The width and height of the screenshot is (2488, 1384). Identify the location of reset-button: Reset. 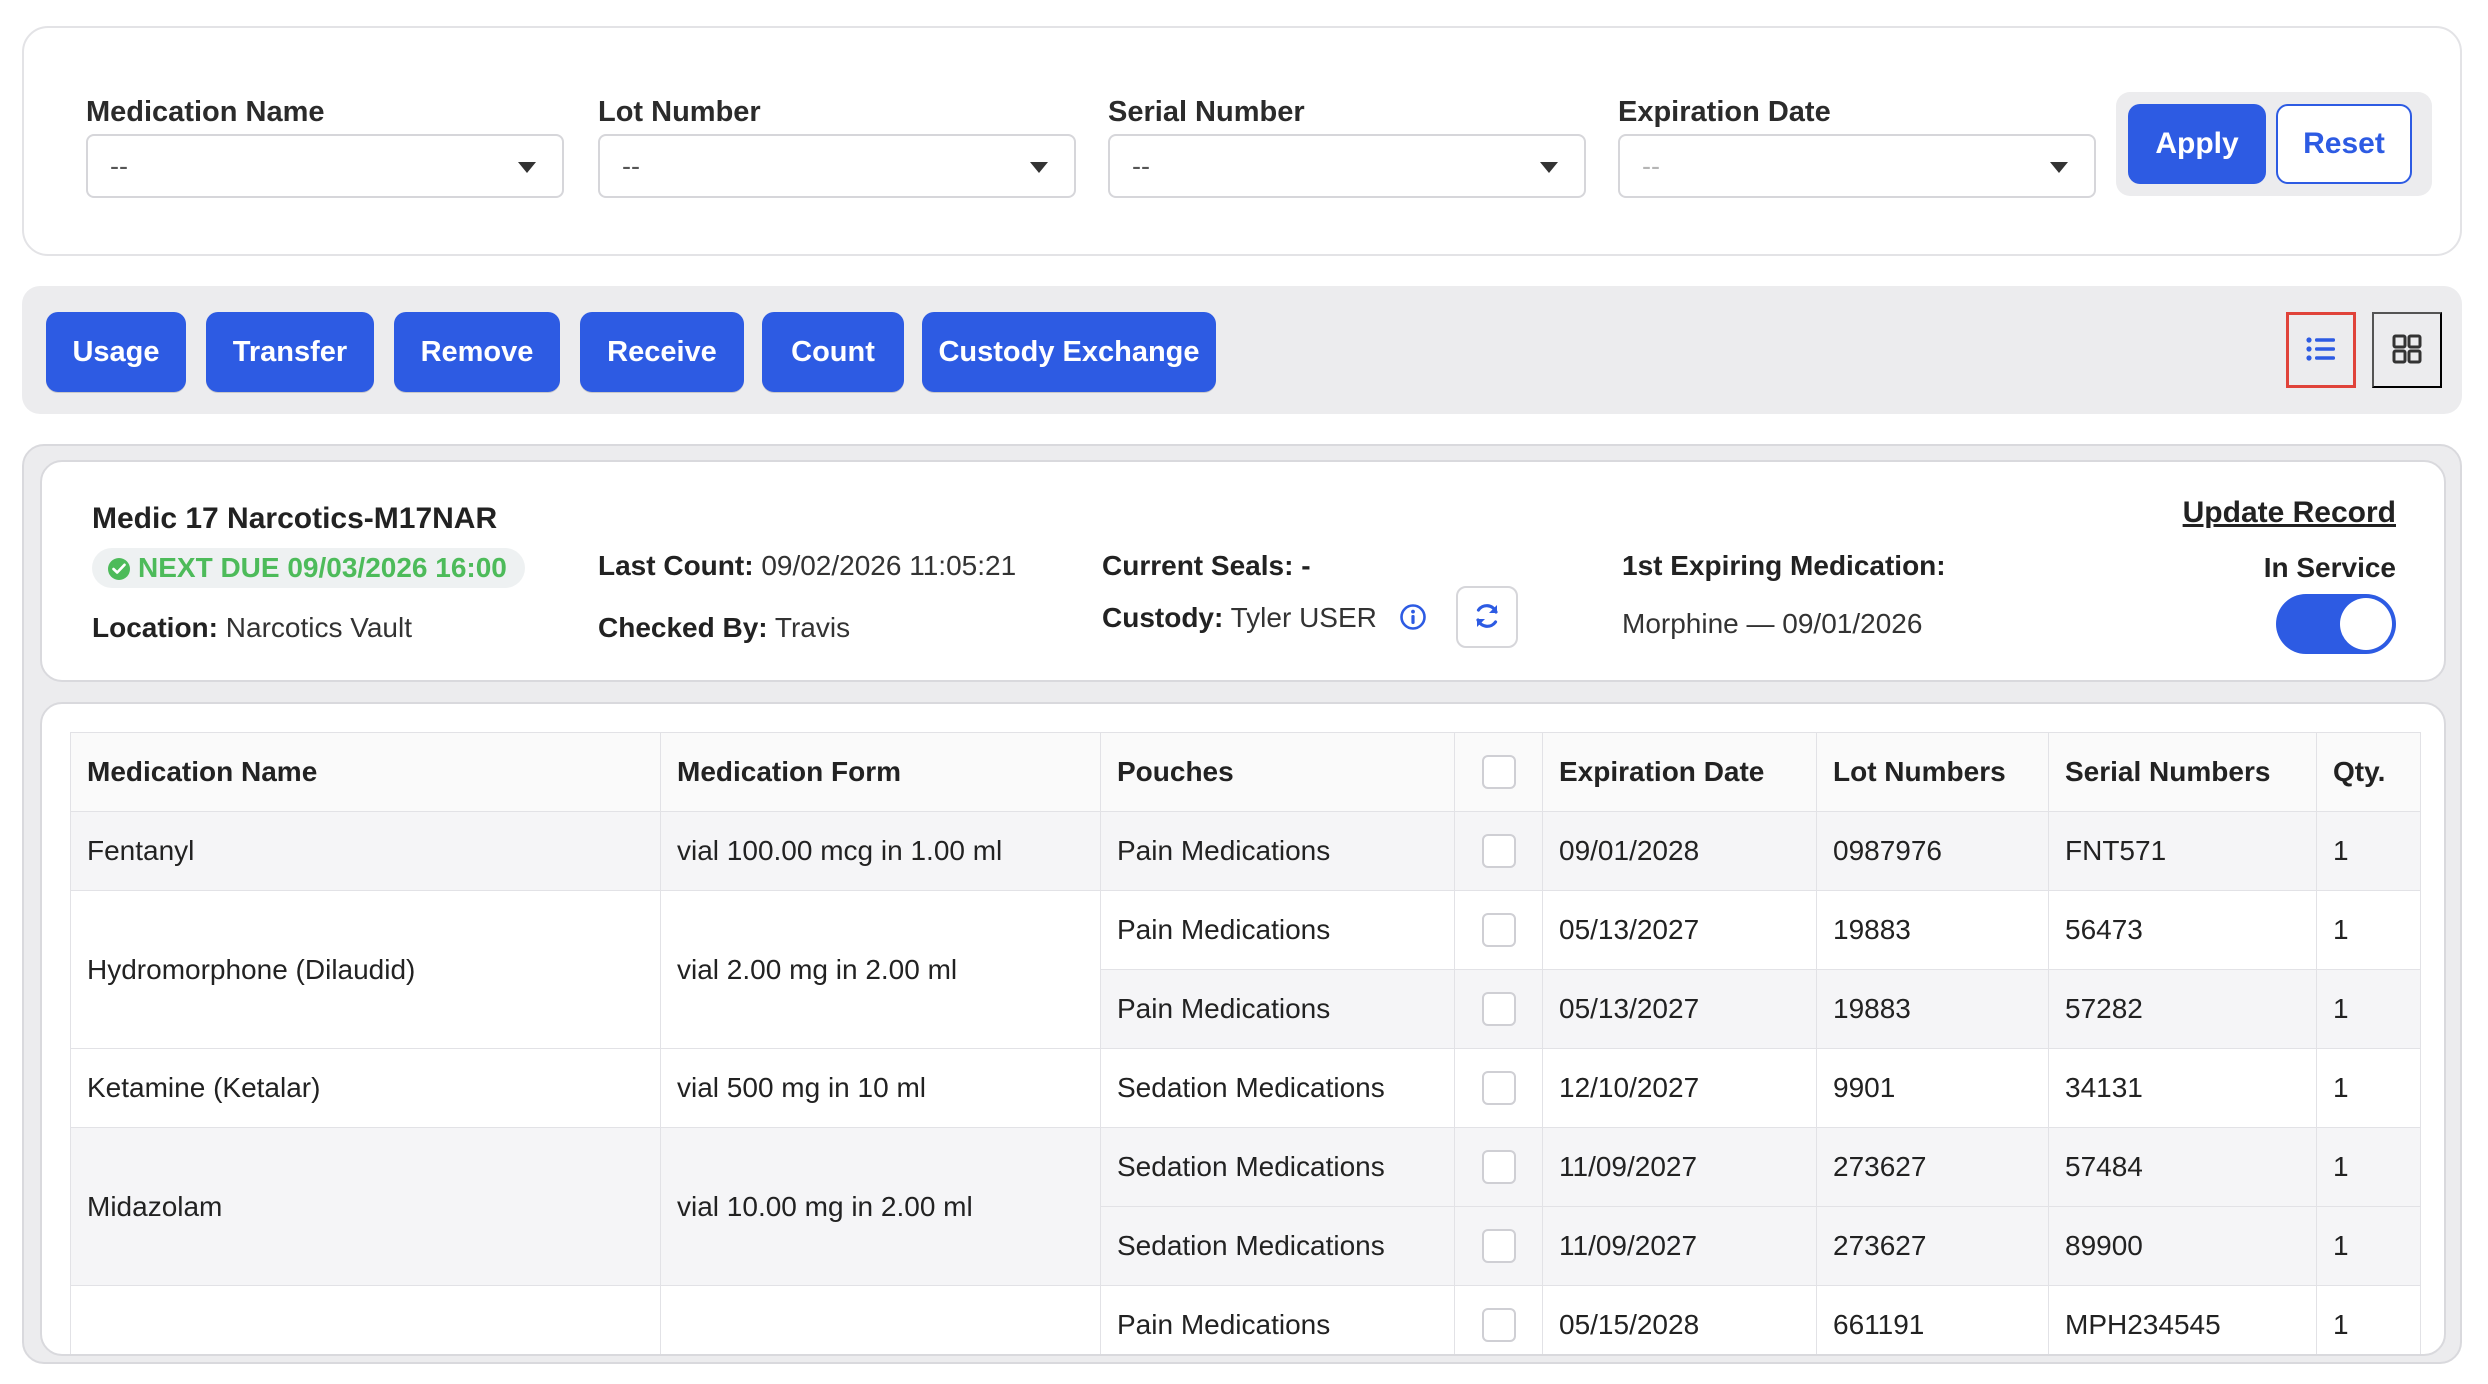
(2344, 144).